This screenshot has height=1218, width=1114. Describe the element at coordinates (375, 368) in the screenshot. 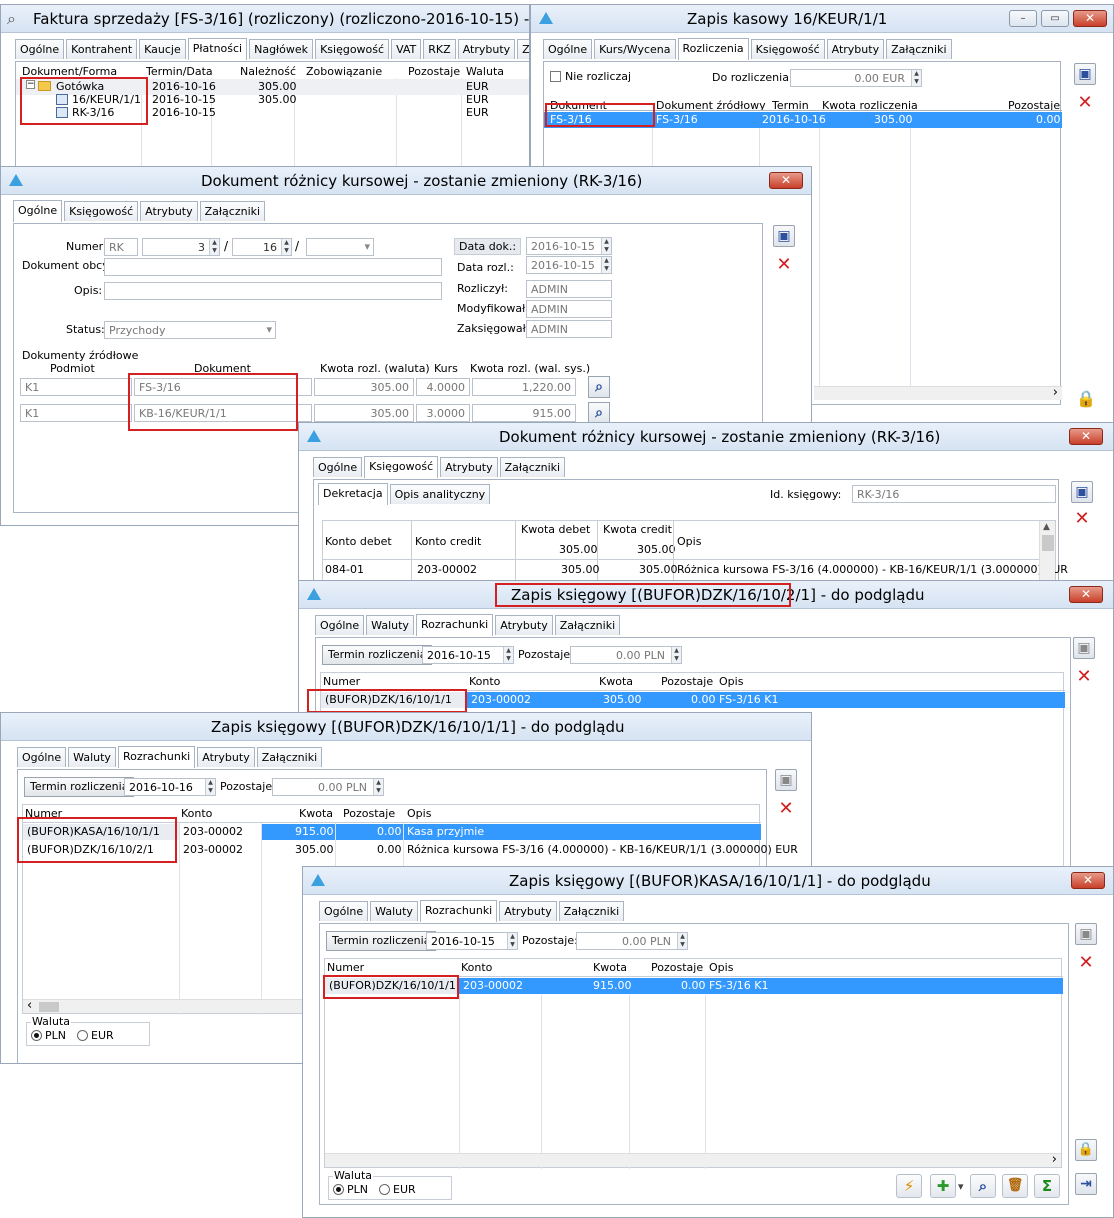

I see `col-kwota-waluta: Kwota rozl. (waluta)` at that location.